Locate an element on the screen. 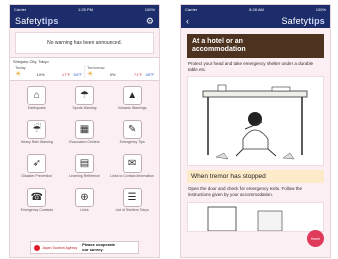 This screenshot has width=338, height=259. tile-label: Volcanic Warnings is located at coordinates (132, 108).